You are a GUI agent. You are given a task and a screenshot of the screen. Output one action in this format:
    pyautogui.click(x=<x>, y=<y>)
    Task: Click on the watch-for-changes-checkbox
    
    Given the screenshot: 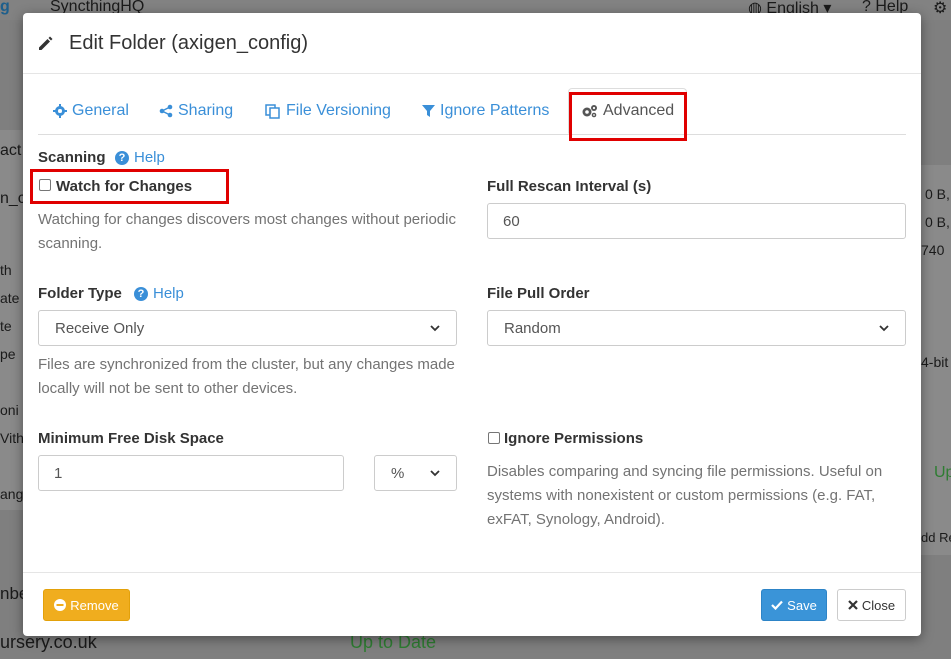 What is the action you would take?
    pyautogui.click(x=45, y=185)
    